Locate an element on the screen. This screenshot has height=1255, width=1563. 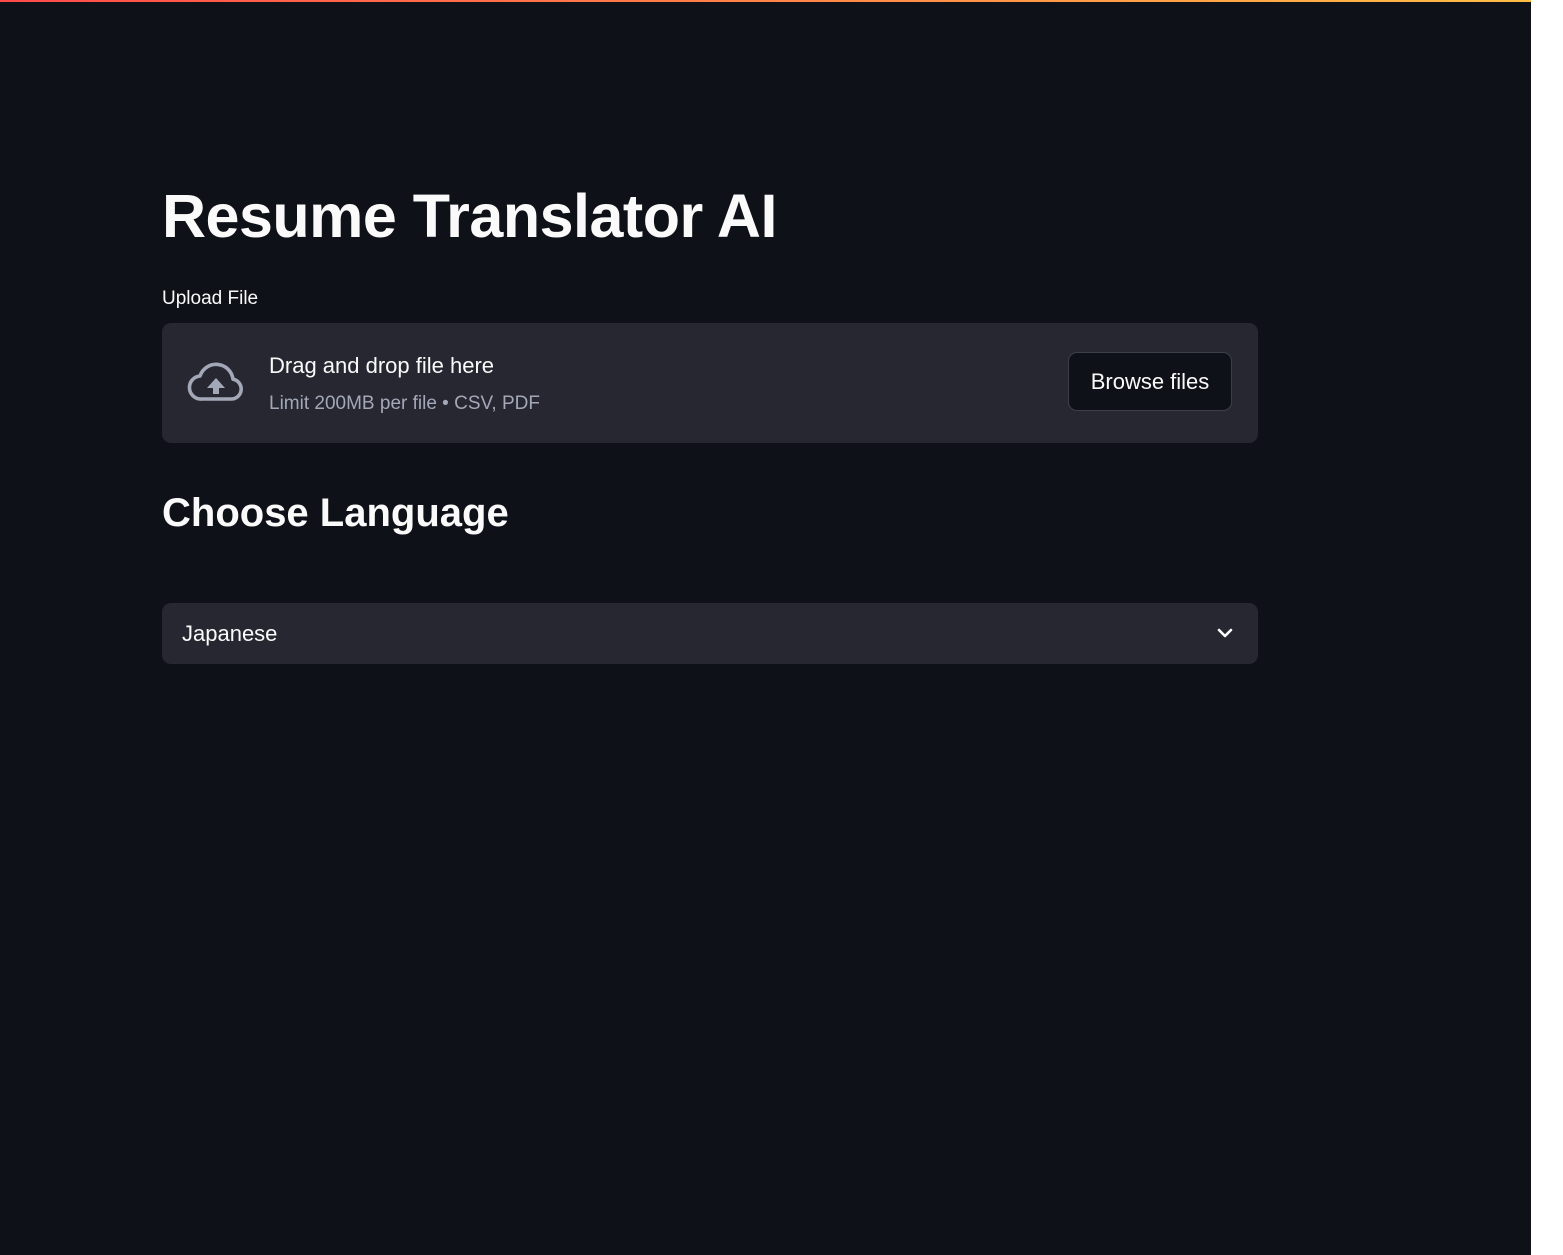
choose-language-heading: Choose Language is located at coordinates (335, 513).